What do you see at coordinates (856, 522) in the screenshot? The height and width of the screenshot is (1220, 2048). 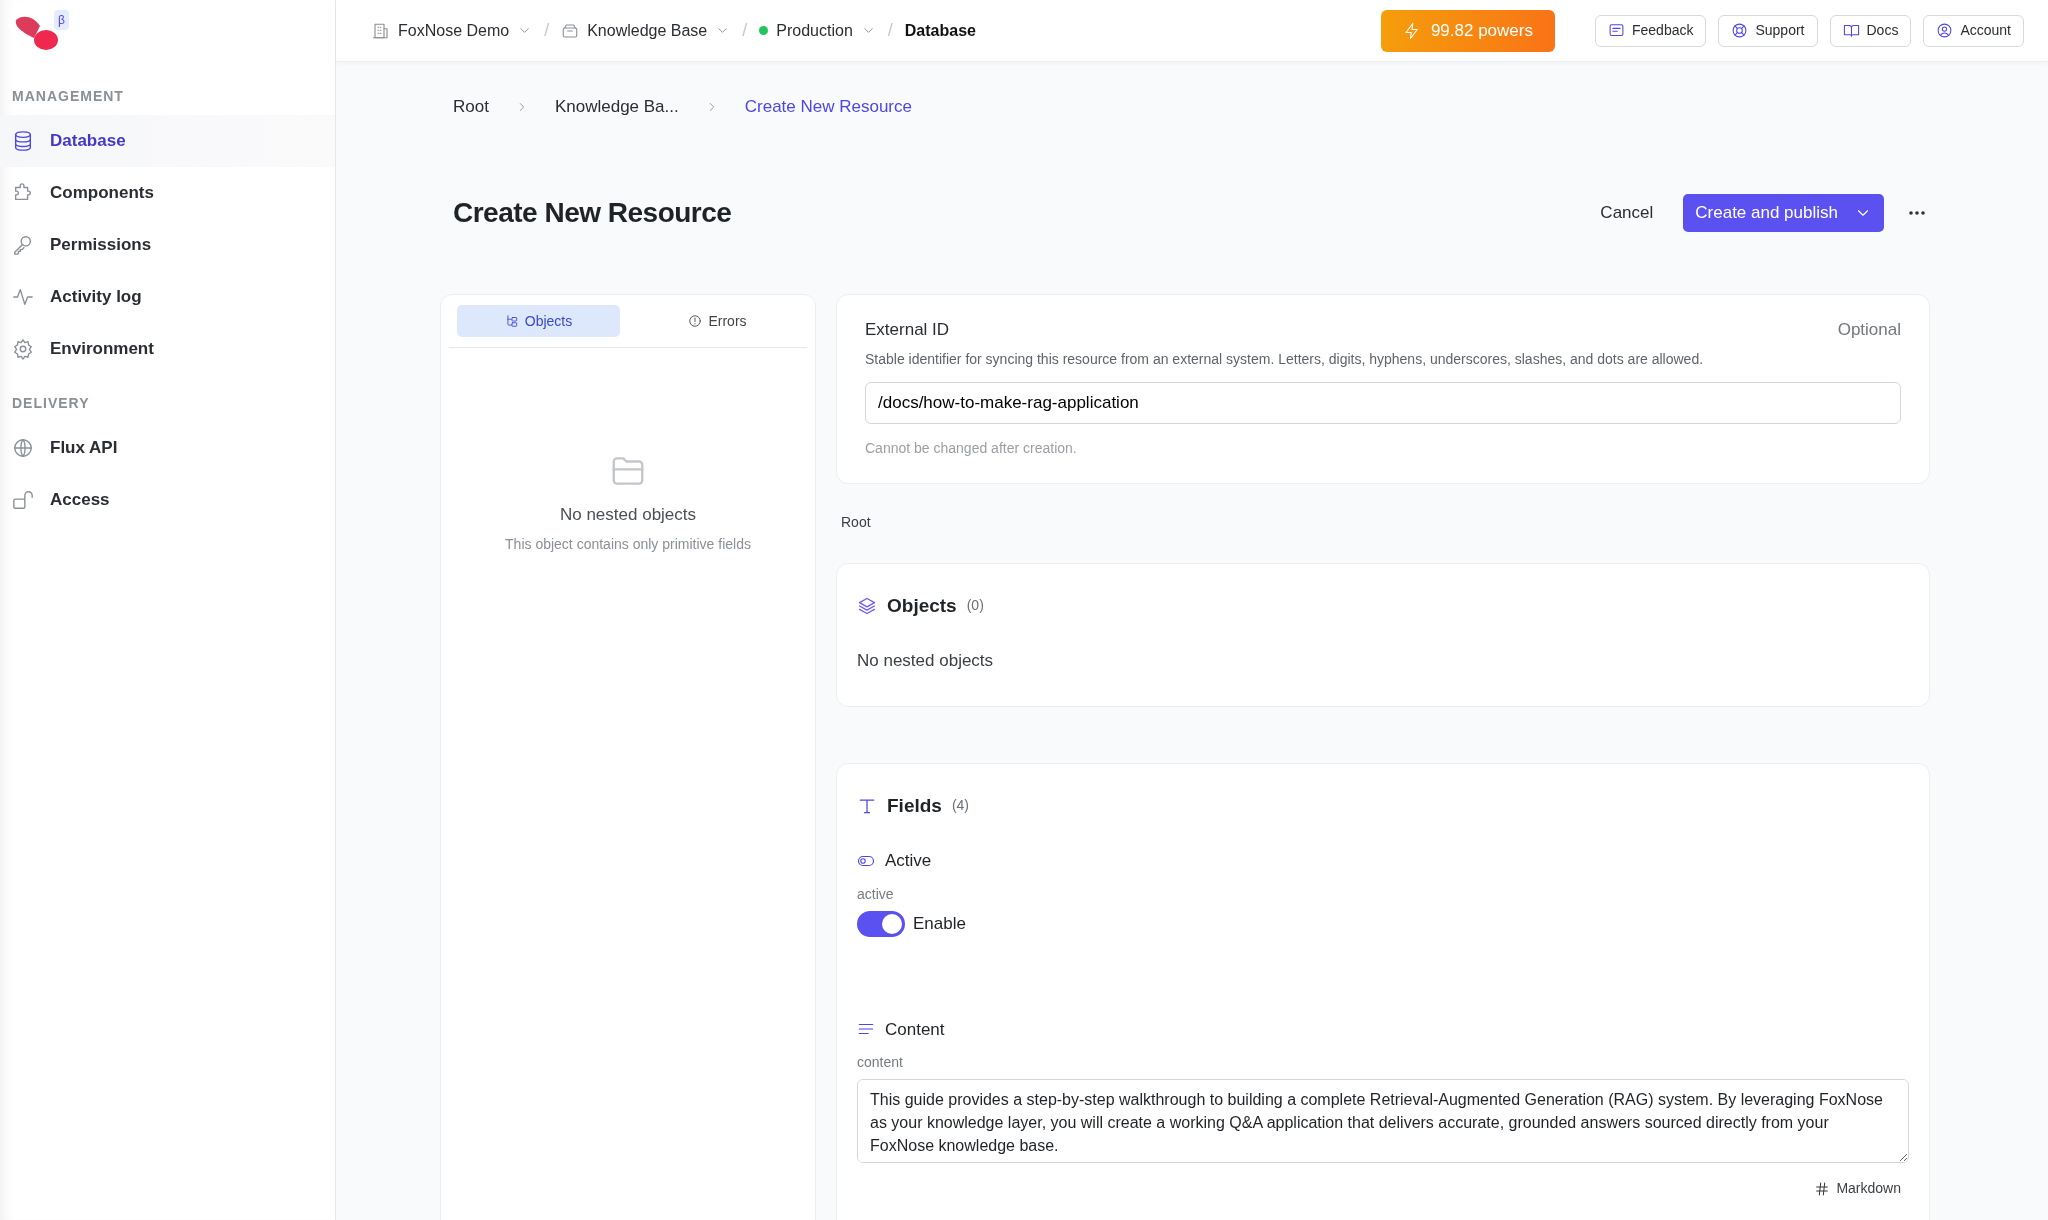 I see `path-label: Root` at bounding box center [856, 522].